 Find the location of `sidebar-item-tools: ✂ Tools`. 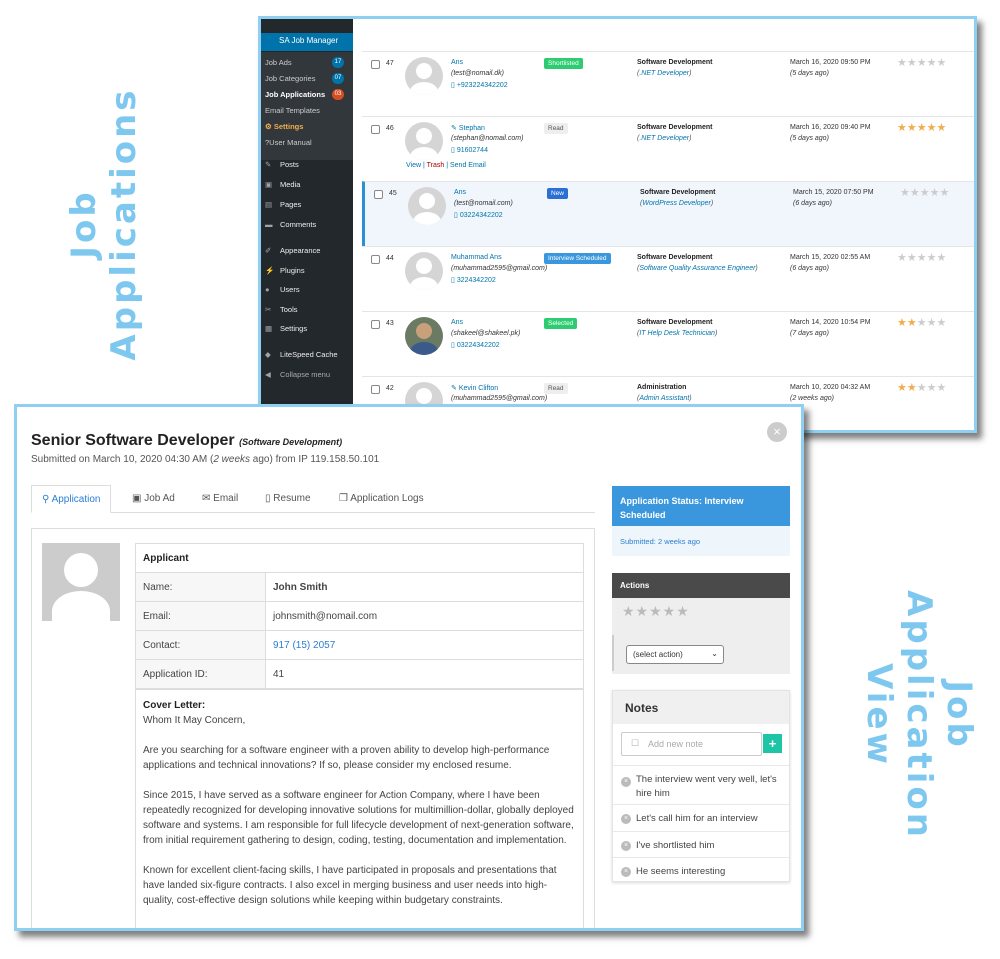

sidebar-item-tools: ✂ Tools is located at coordinates (281, 309).